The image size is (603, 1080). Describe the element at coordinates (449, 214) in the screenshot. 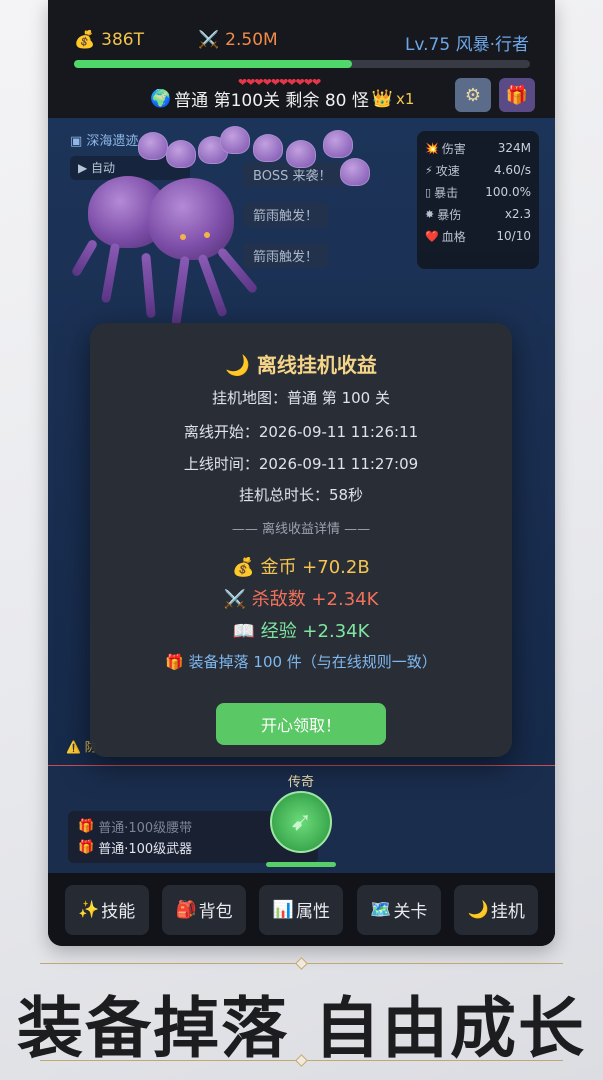

I see `stat-label: 暴伤` at that location.